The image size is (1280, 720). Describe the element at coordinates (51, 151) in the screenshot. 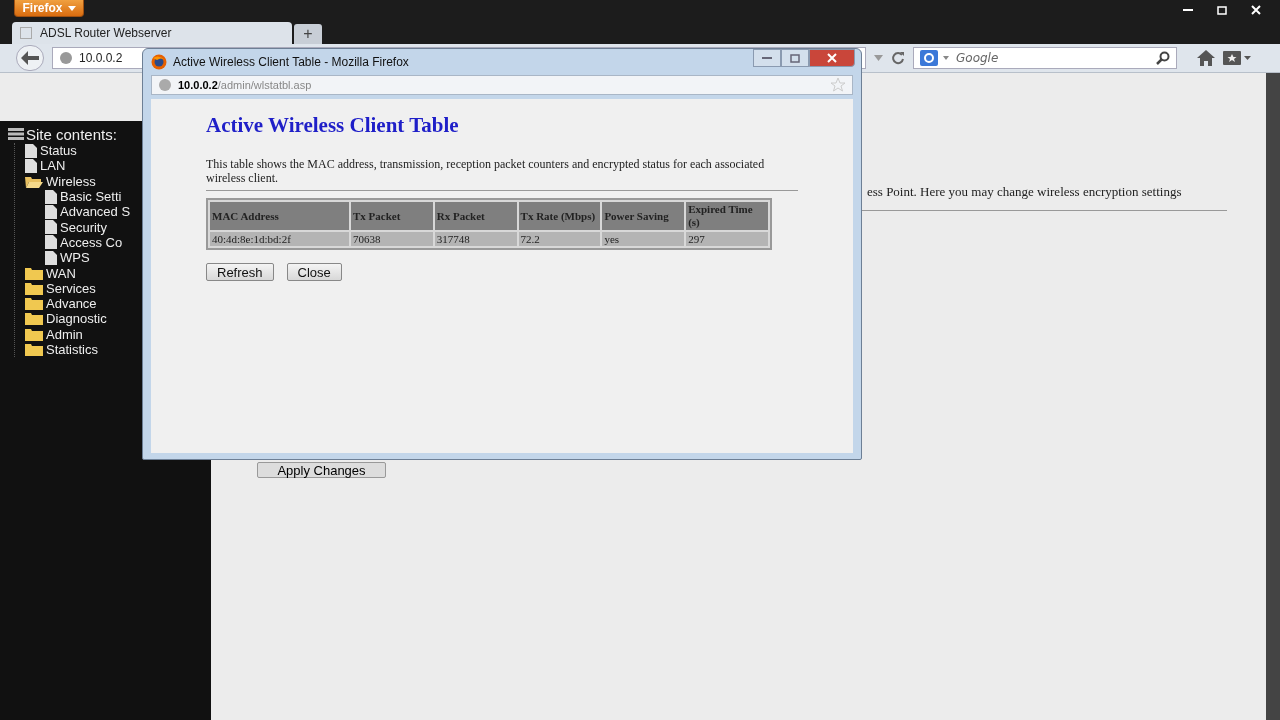

I see `tree-item: Status` at that location.